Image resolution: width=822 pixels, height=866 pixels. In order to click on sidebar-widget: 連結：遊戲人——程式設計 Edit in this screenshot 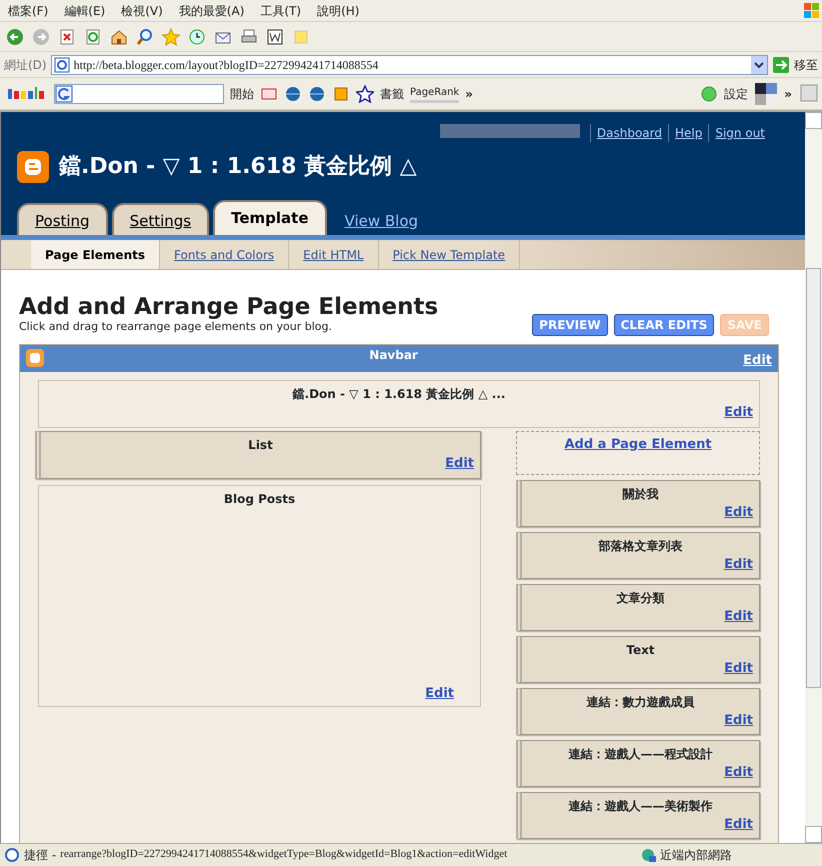, I will do `click(638, 763)`.